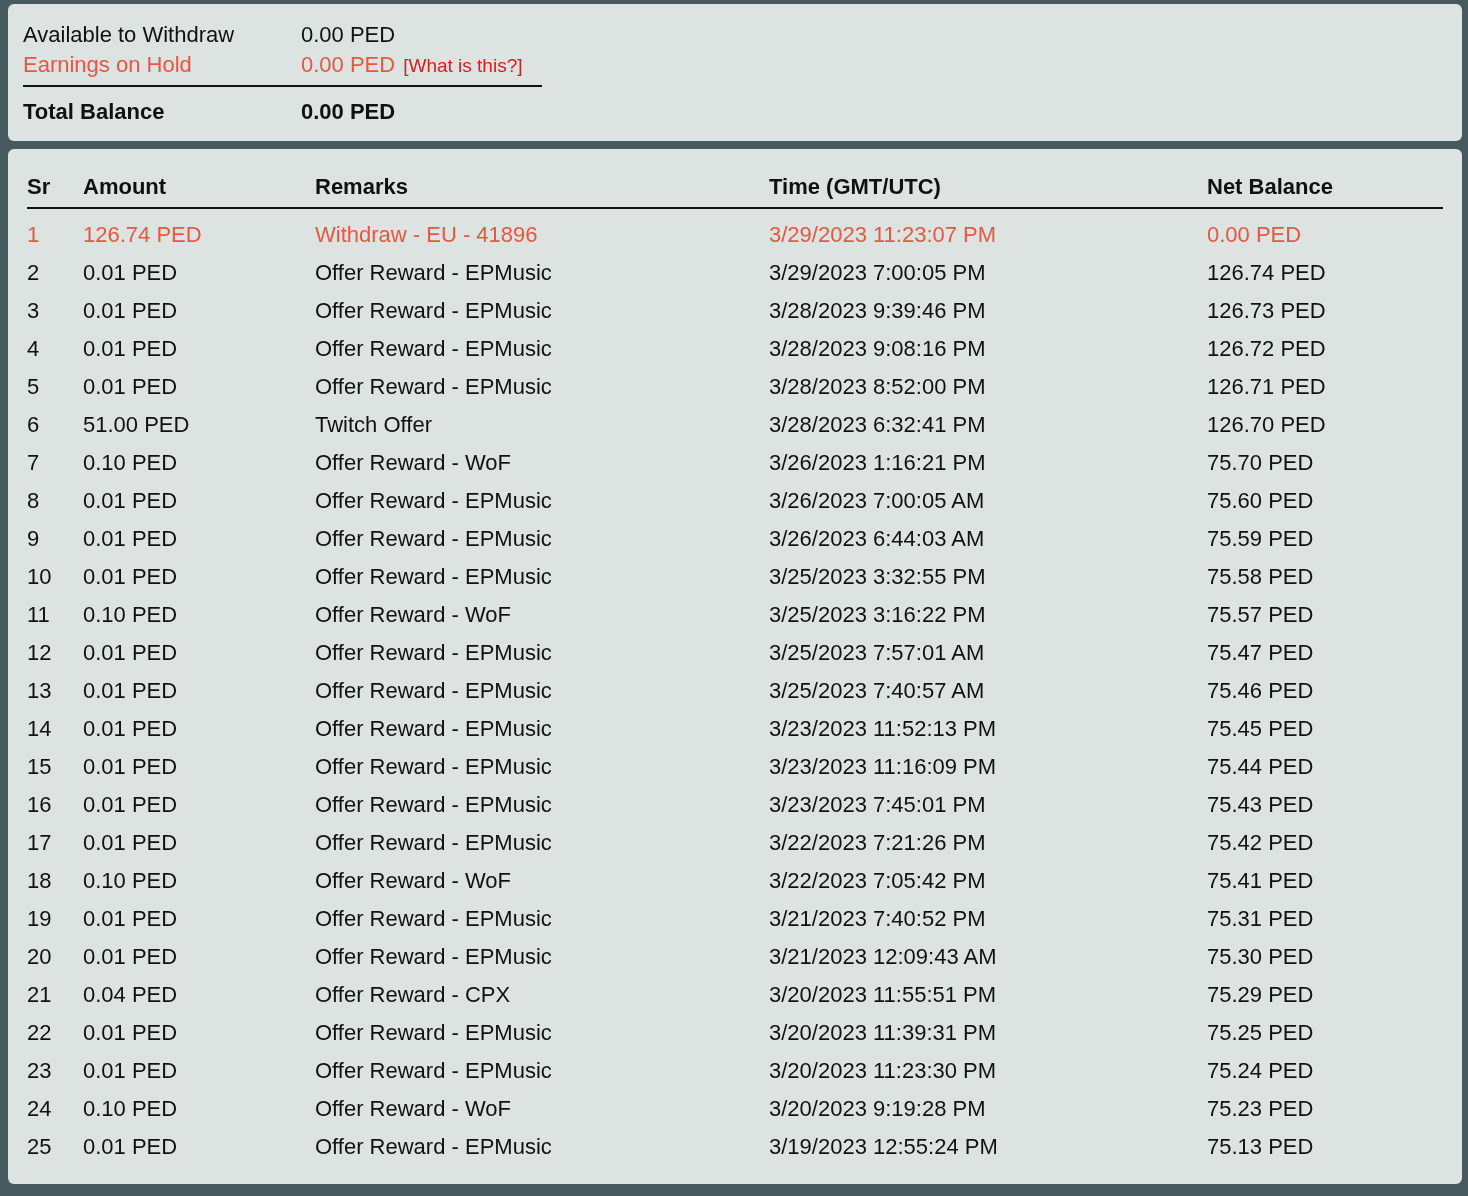 The width and height of the screenshot is (1468, 1196). Describe the element at coordinates (34, 349) in the screenshot. I see `table-cell-text: 4` at that location.